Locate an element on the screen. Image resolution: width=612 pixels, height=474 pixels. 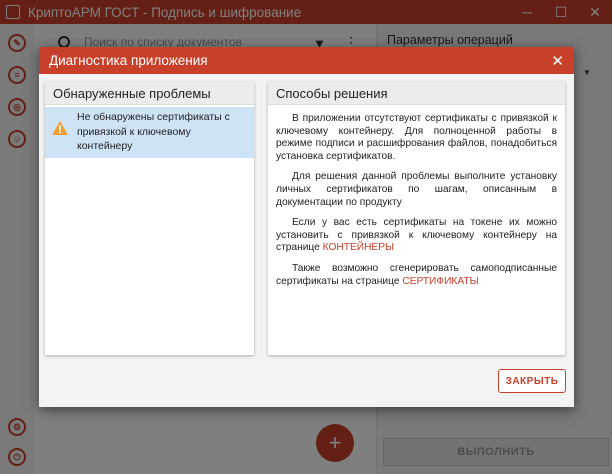
problems-header: Обнаруженные проблемы is located at coordinates (149, 93).